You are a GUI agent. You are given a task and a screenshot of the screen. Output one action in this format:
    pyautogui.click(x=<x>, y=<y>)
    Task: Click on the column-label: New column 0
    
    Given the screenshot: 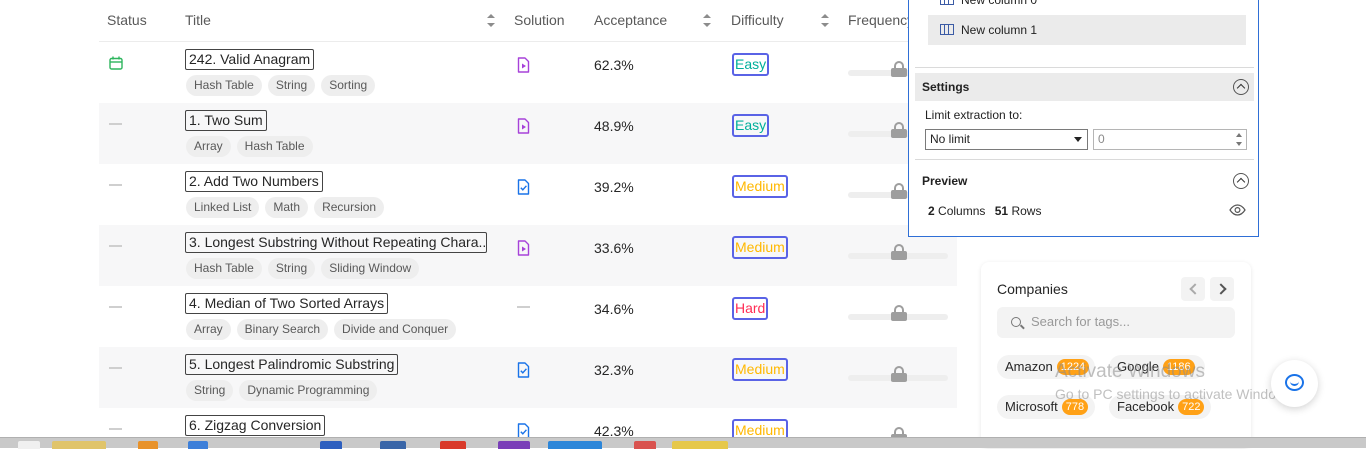 What is the action you would take?
    pyautogui.click(x=999, y=3)
    